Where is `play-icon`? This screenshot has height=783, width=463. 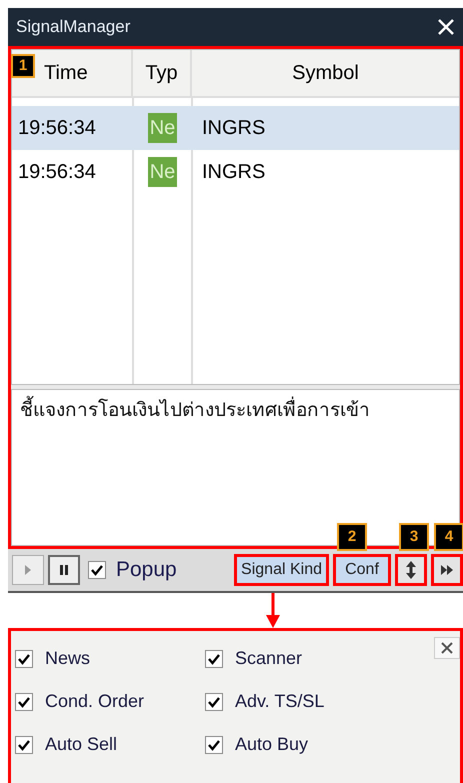 play-icon is located at coordinates (28, 570).